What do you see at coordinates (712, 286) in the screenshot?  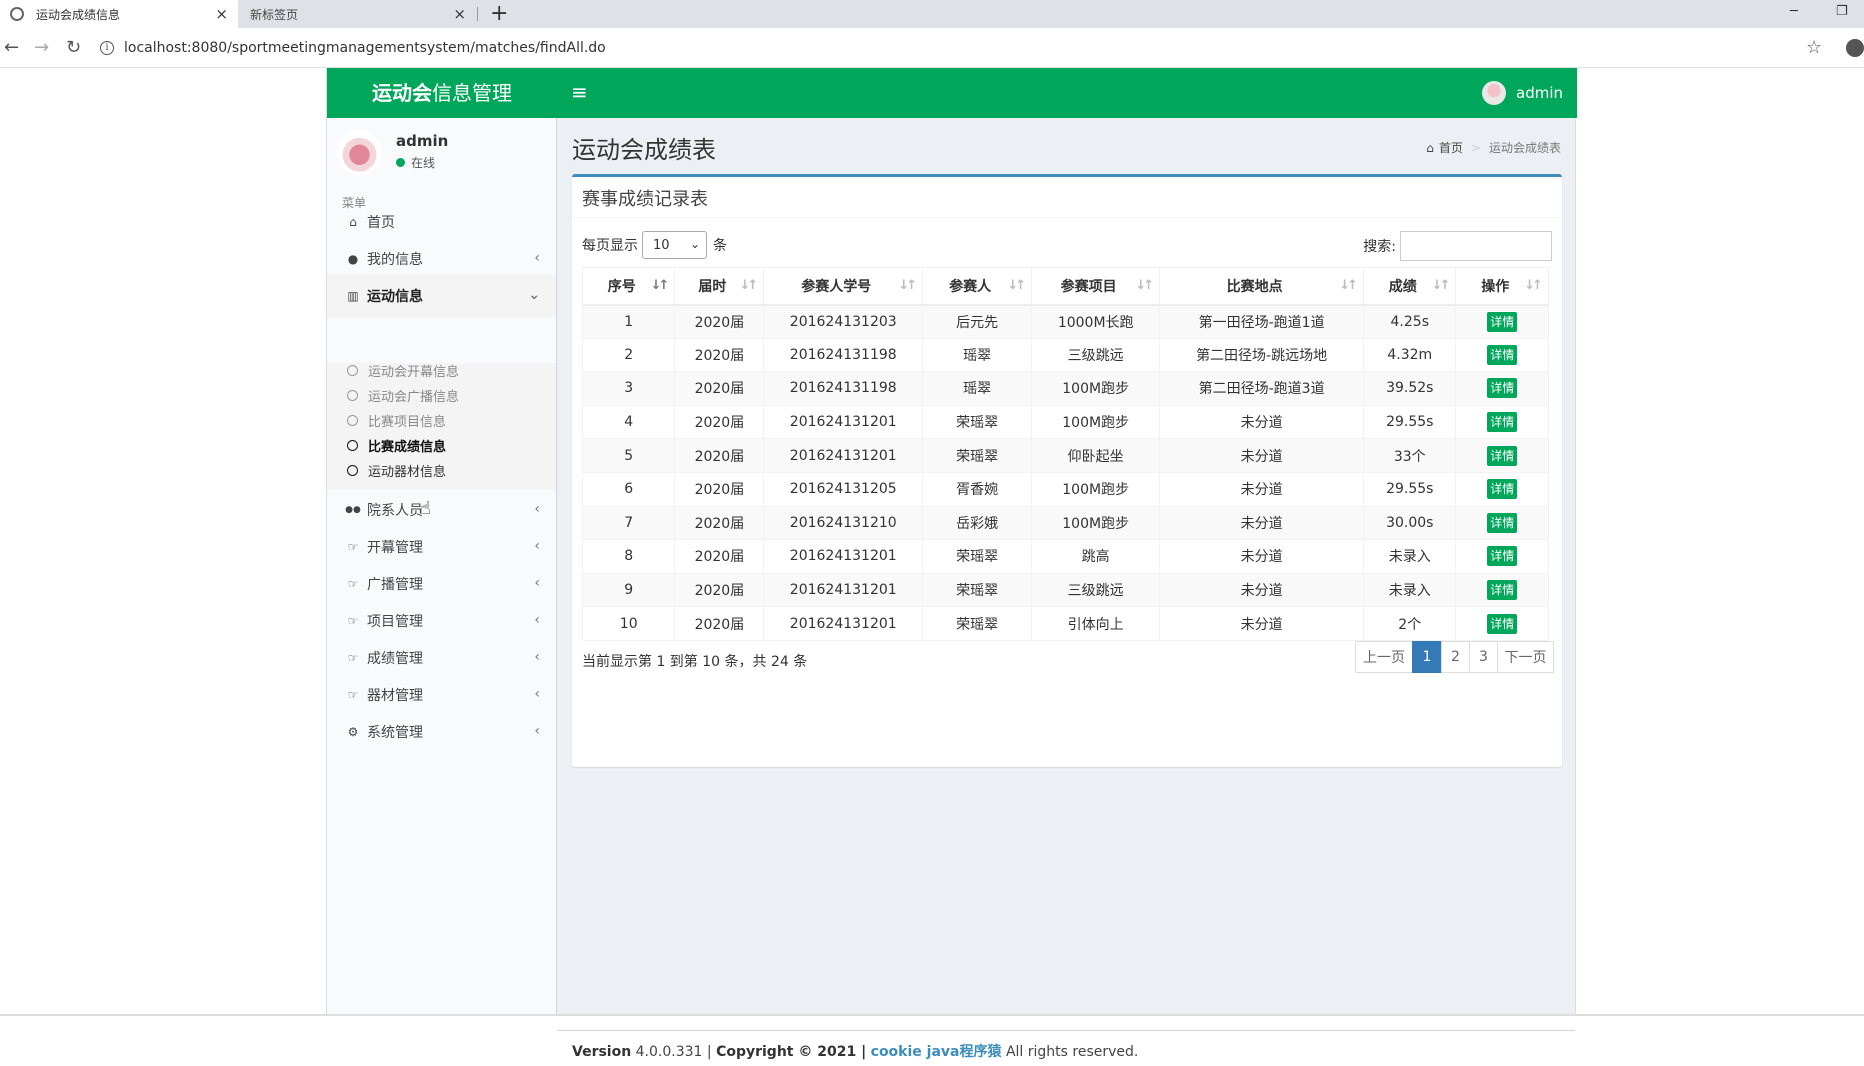 I see `column-header-label: 届时` at bounding box center [712, 286].